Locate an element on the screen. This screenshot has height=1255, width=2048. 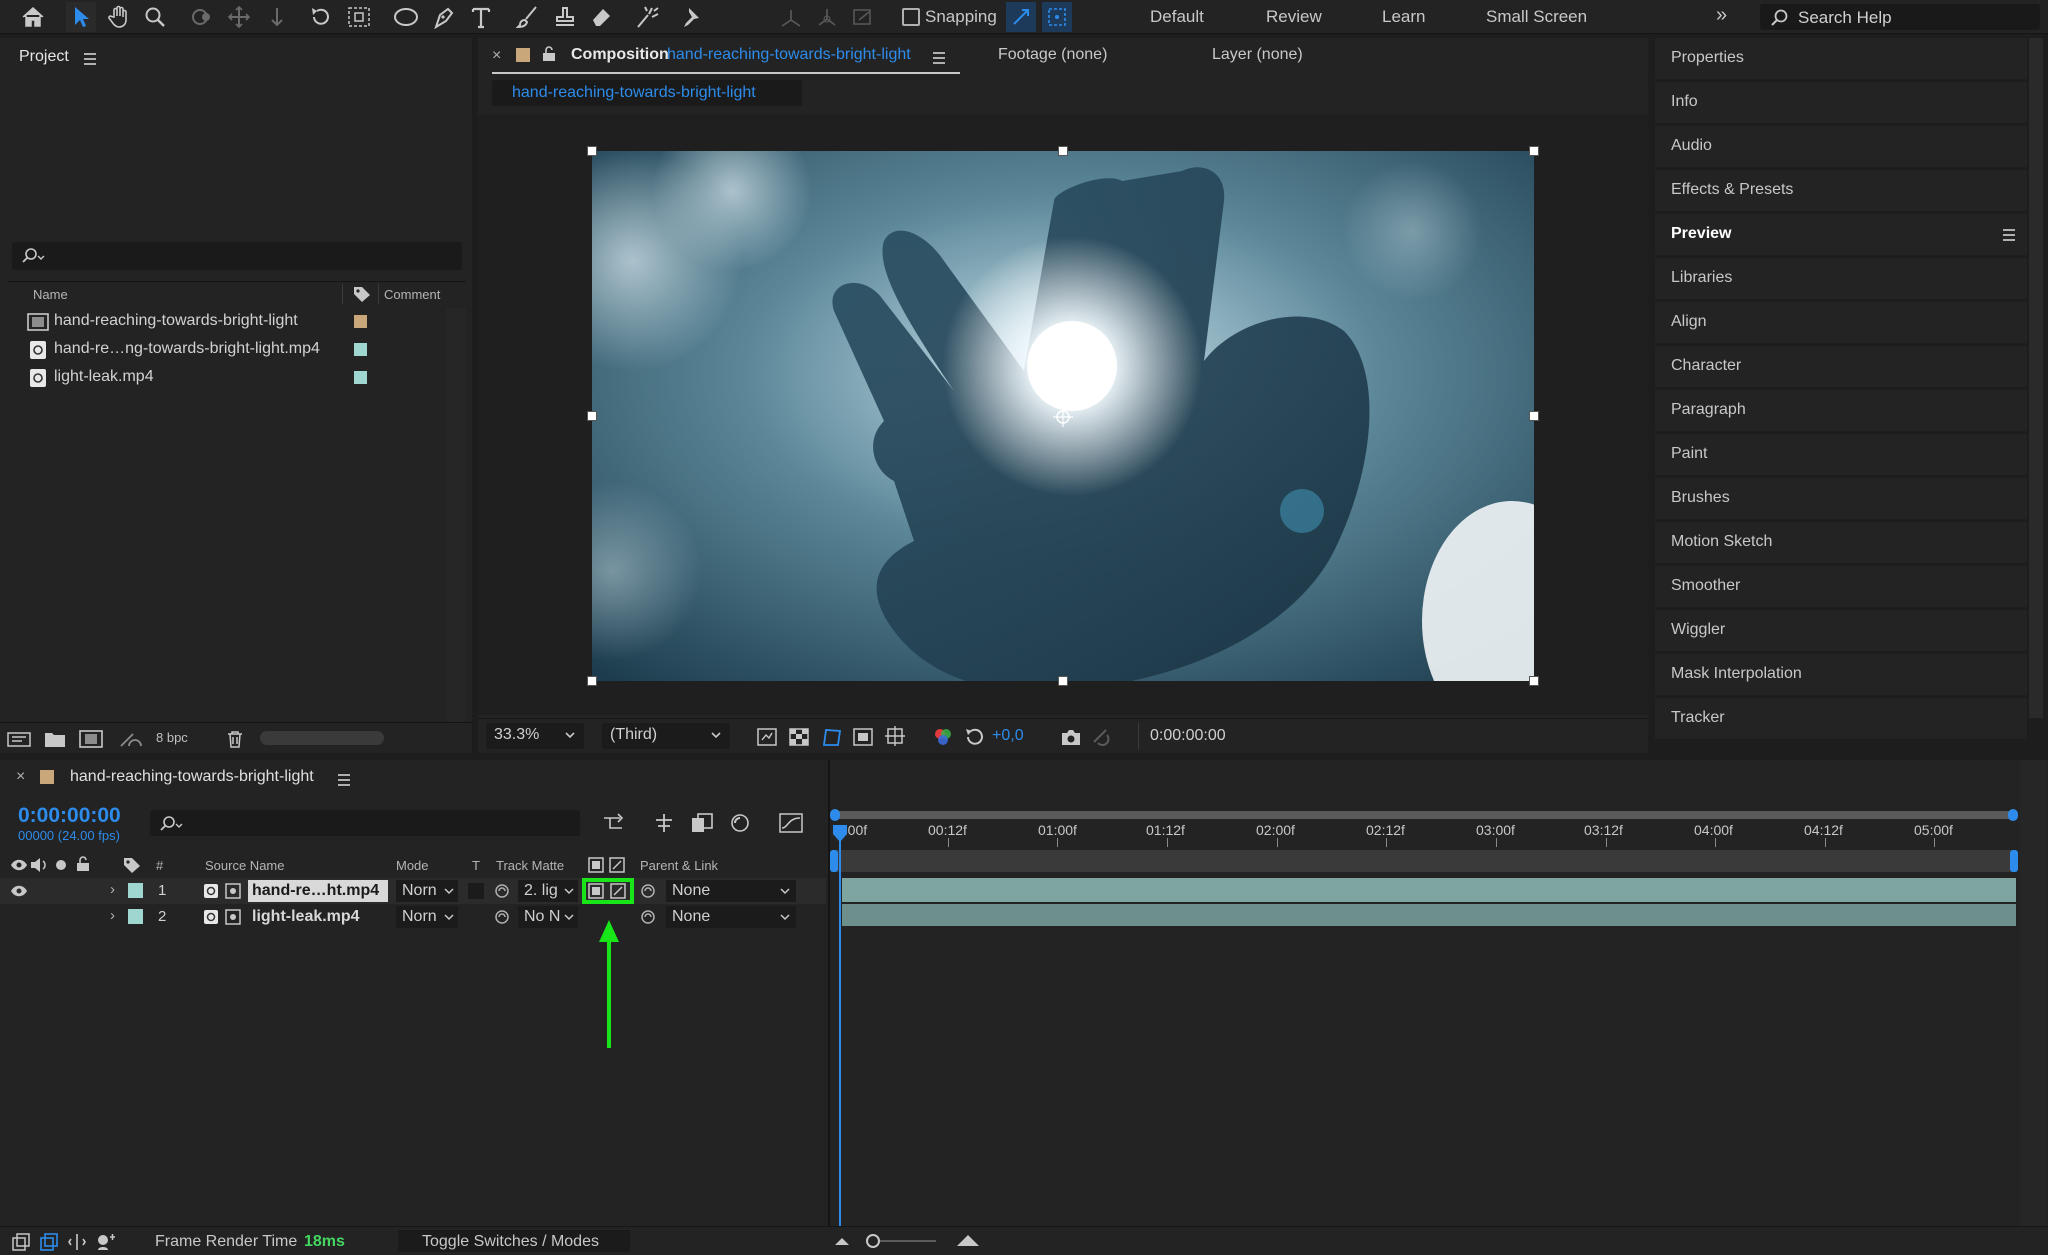
project-scrollbar is located at coordinates (456, 523).